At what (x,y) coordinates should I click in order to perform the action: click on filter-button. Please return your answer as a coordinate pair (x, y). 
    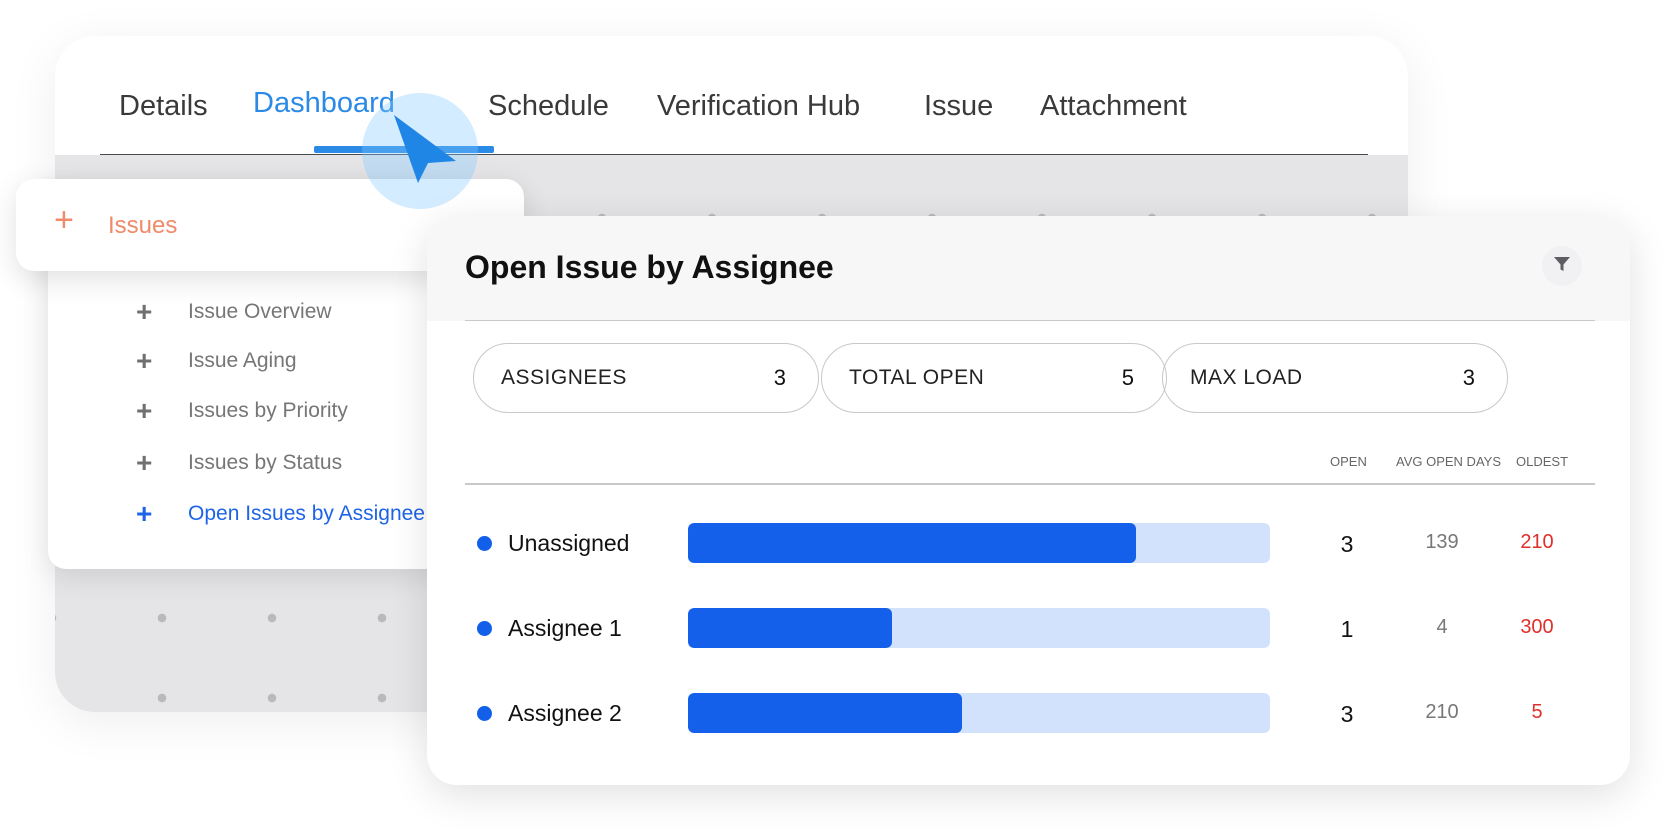
    Looking at the image, I should click on (1562, 266).